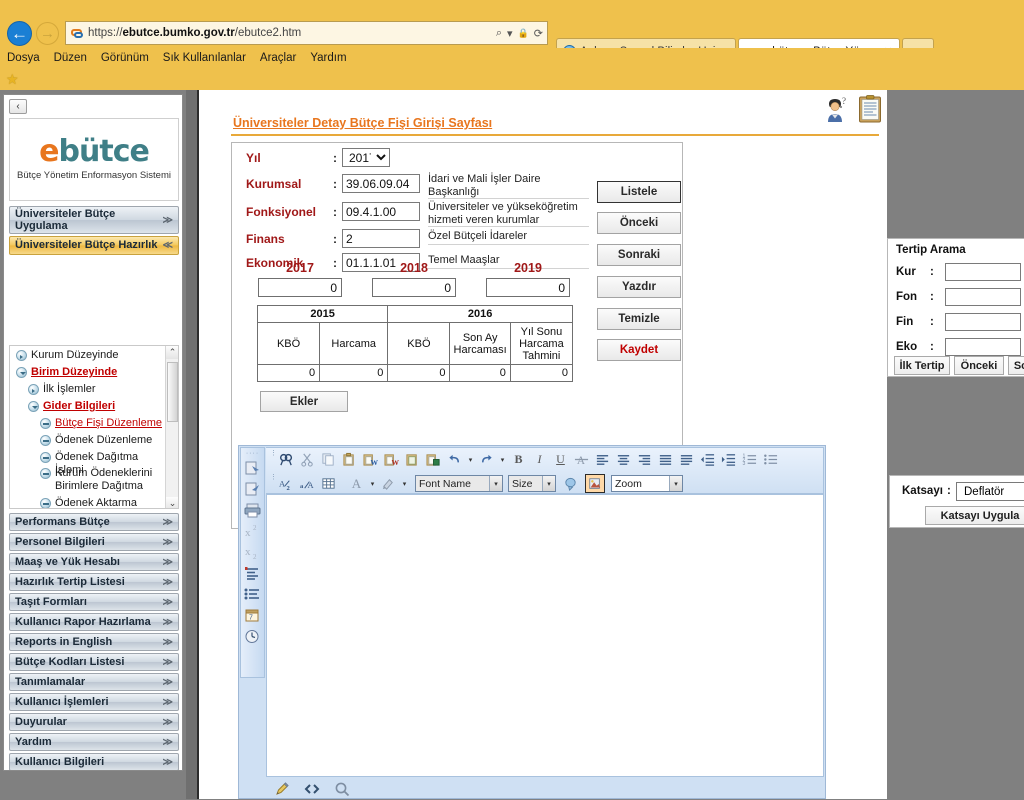 This screenshot has width=1024, height=800. What do you see at coordinates (728, 459) in the screenshot?
I see `indent-increase-icon` at bounding box center [728, 459].